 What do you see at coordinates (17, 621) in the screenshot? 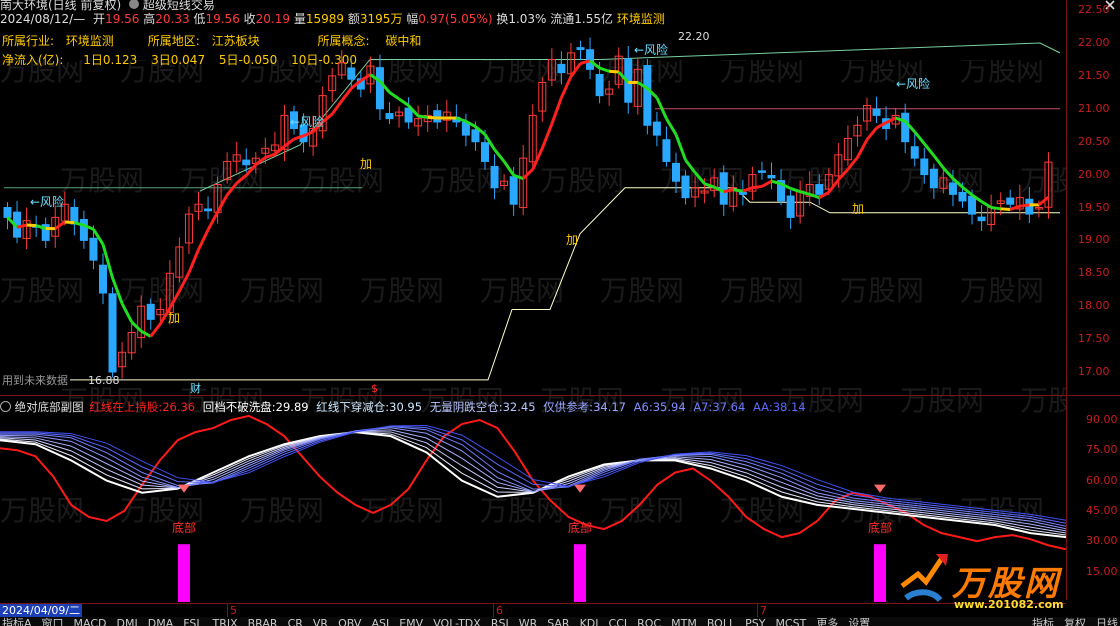
I see `indicator-tab: 指标A` at bounding box center [17, 621].